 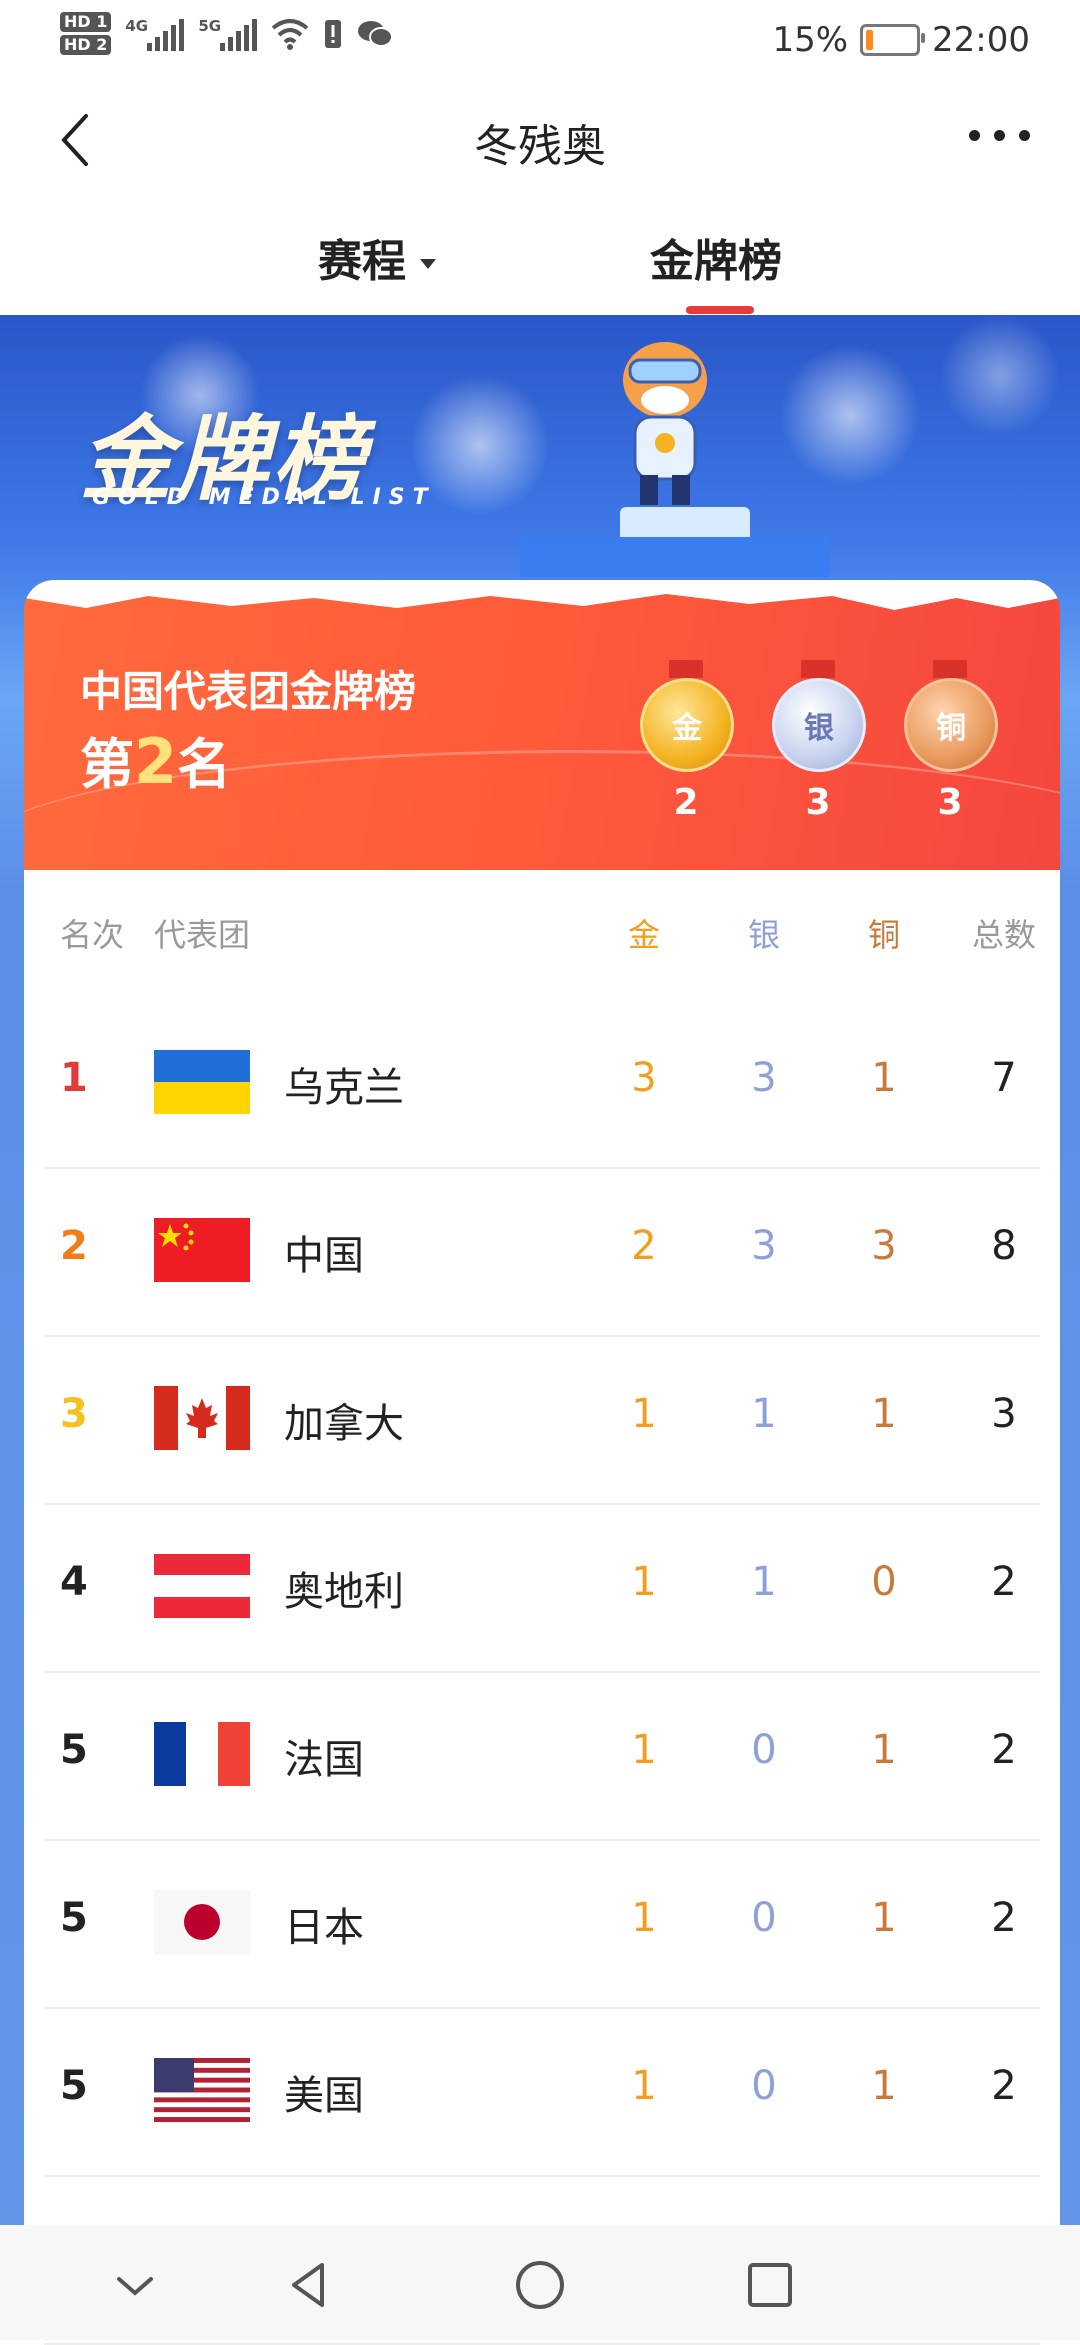 I want to click on table-row: 4 奥地利 1 1 0 2, so click(x=542, y=1588).